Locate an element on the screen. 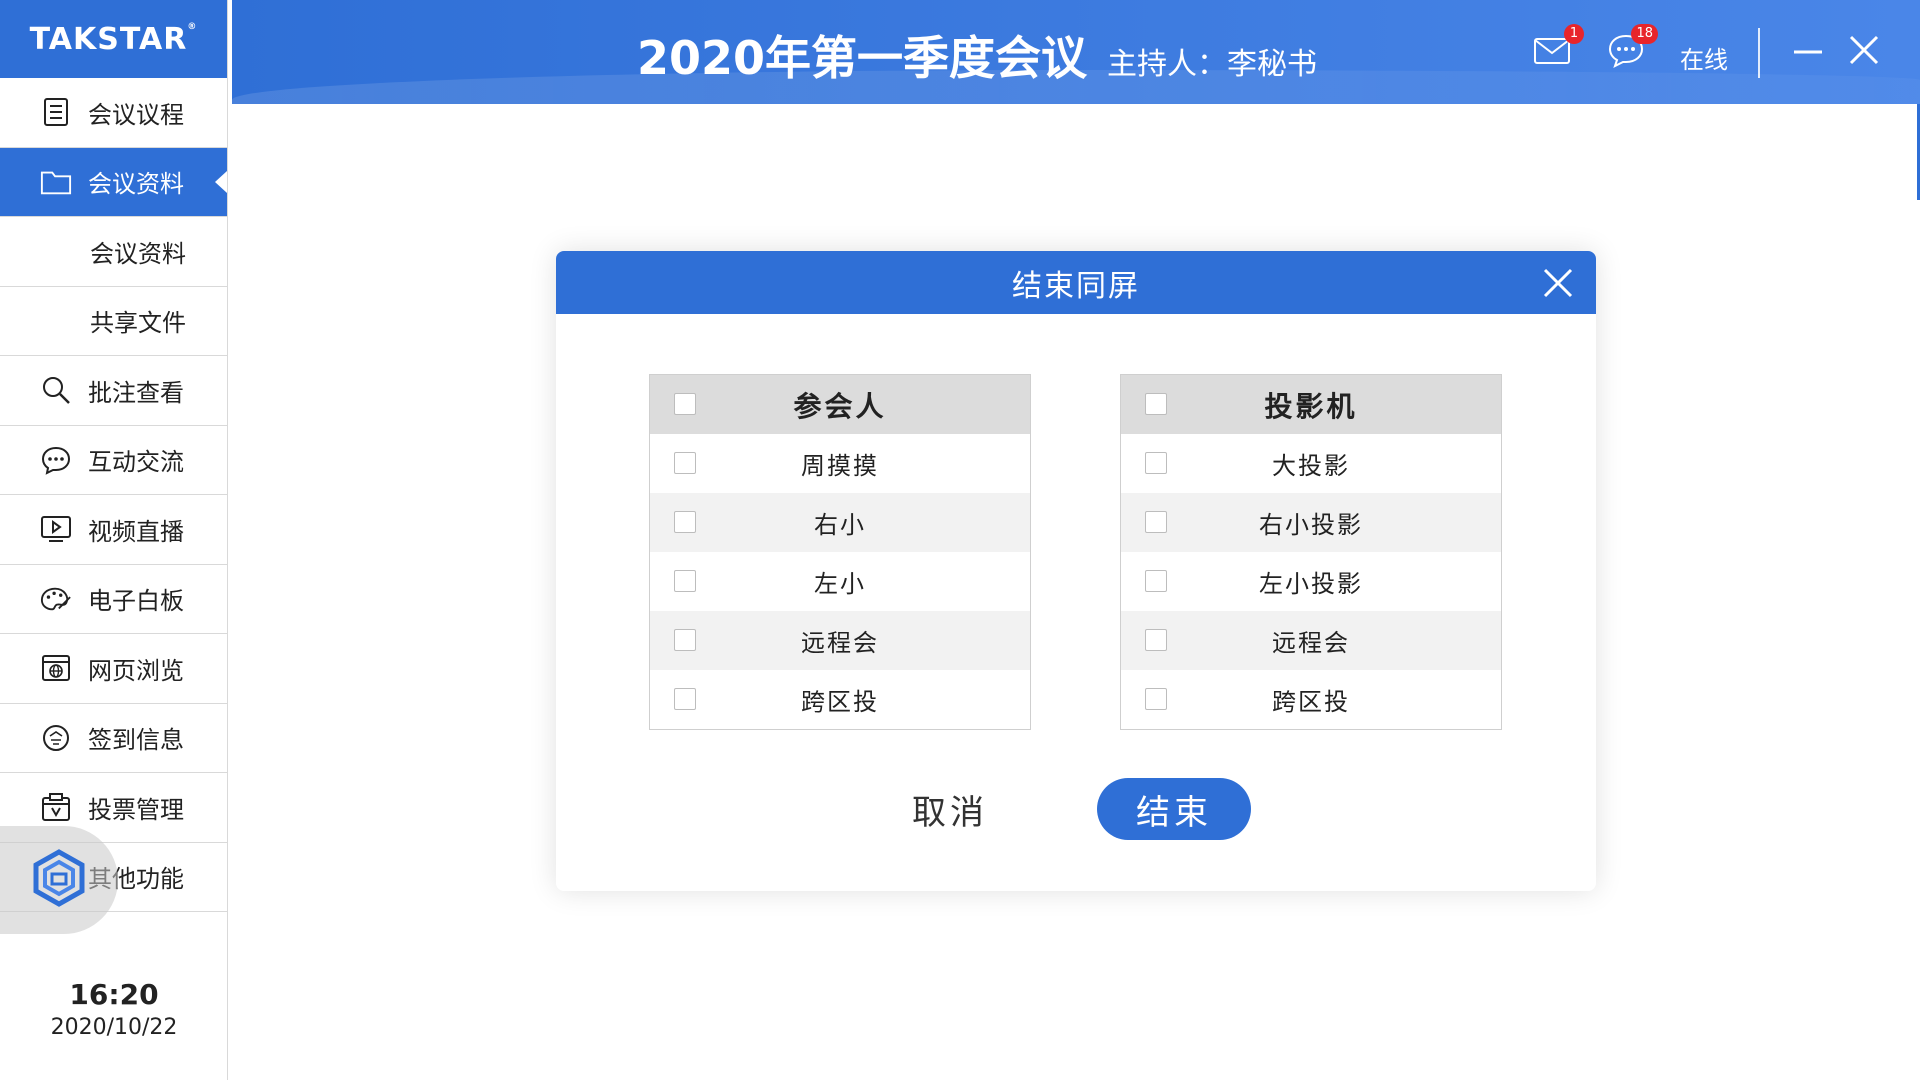  sidebar-item-whiteboard: 电子白板 is located at coordinates (113, 599).